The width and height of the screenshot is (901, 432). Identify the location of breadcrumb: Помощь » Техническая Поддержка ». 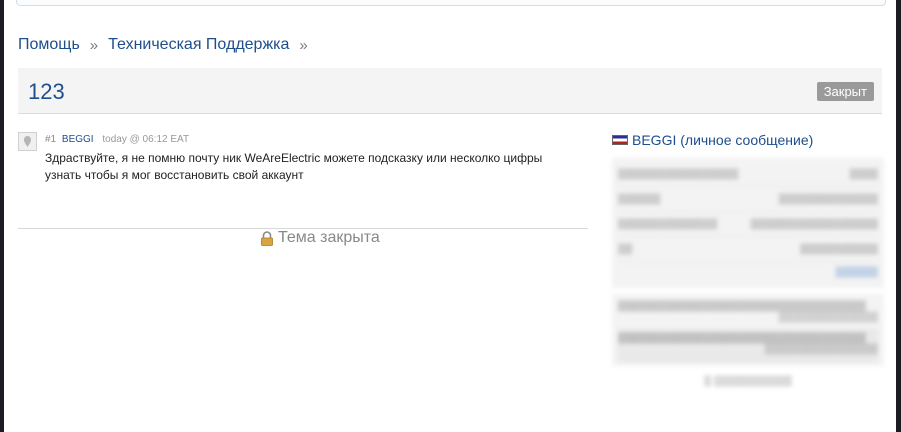
(168, 45).